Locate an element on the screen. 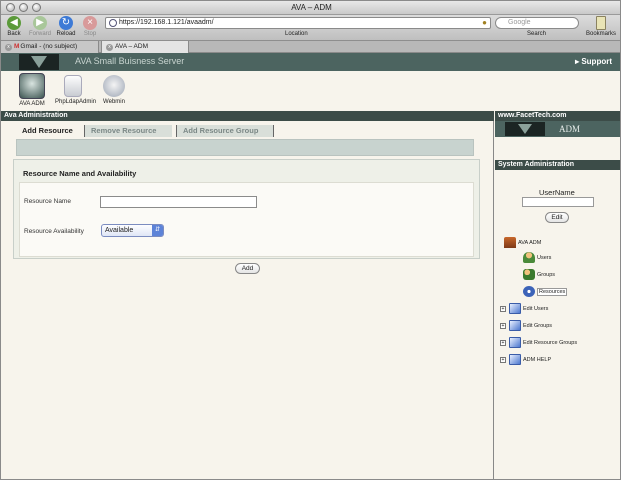 The height and width of the screenshot is (480, 621). search-label: Search is located at coordinates (537, 34).